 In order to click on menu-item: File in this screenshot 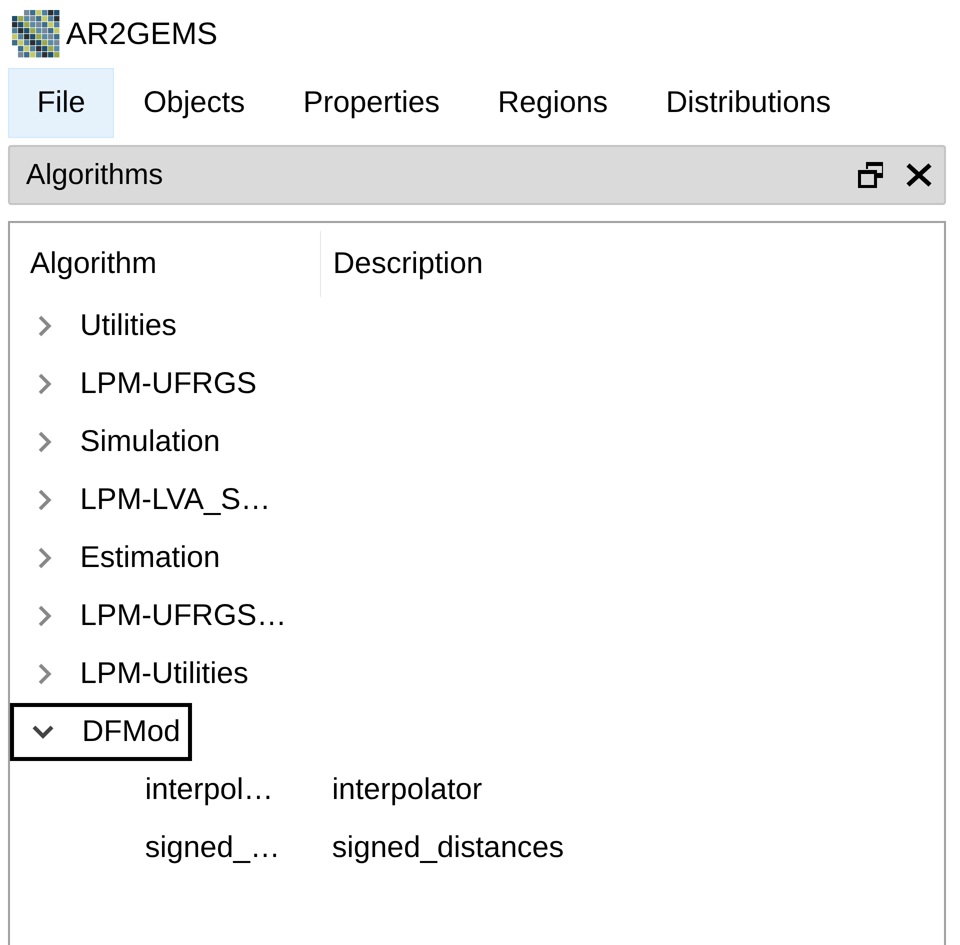, I will do `click(61, 103)`.